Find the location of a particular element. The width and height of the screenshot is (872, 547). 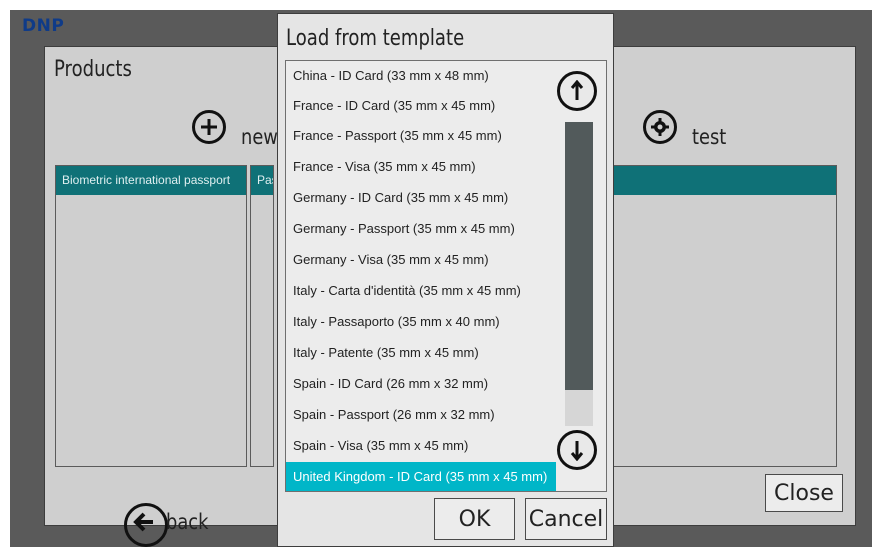

products-title: Products is located at coordinates (93, 69).